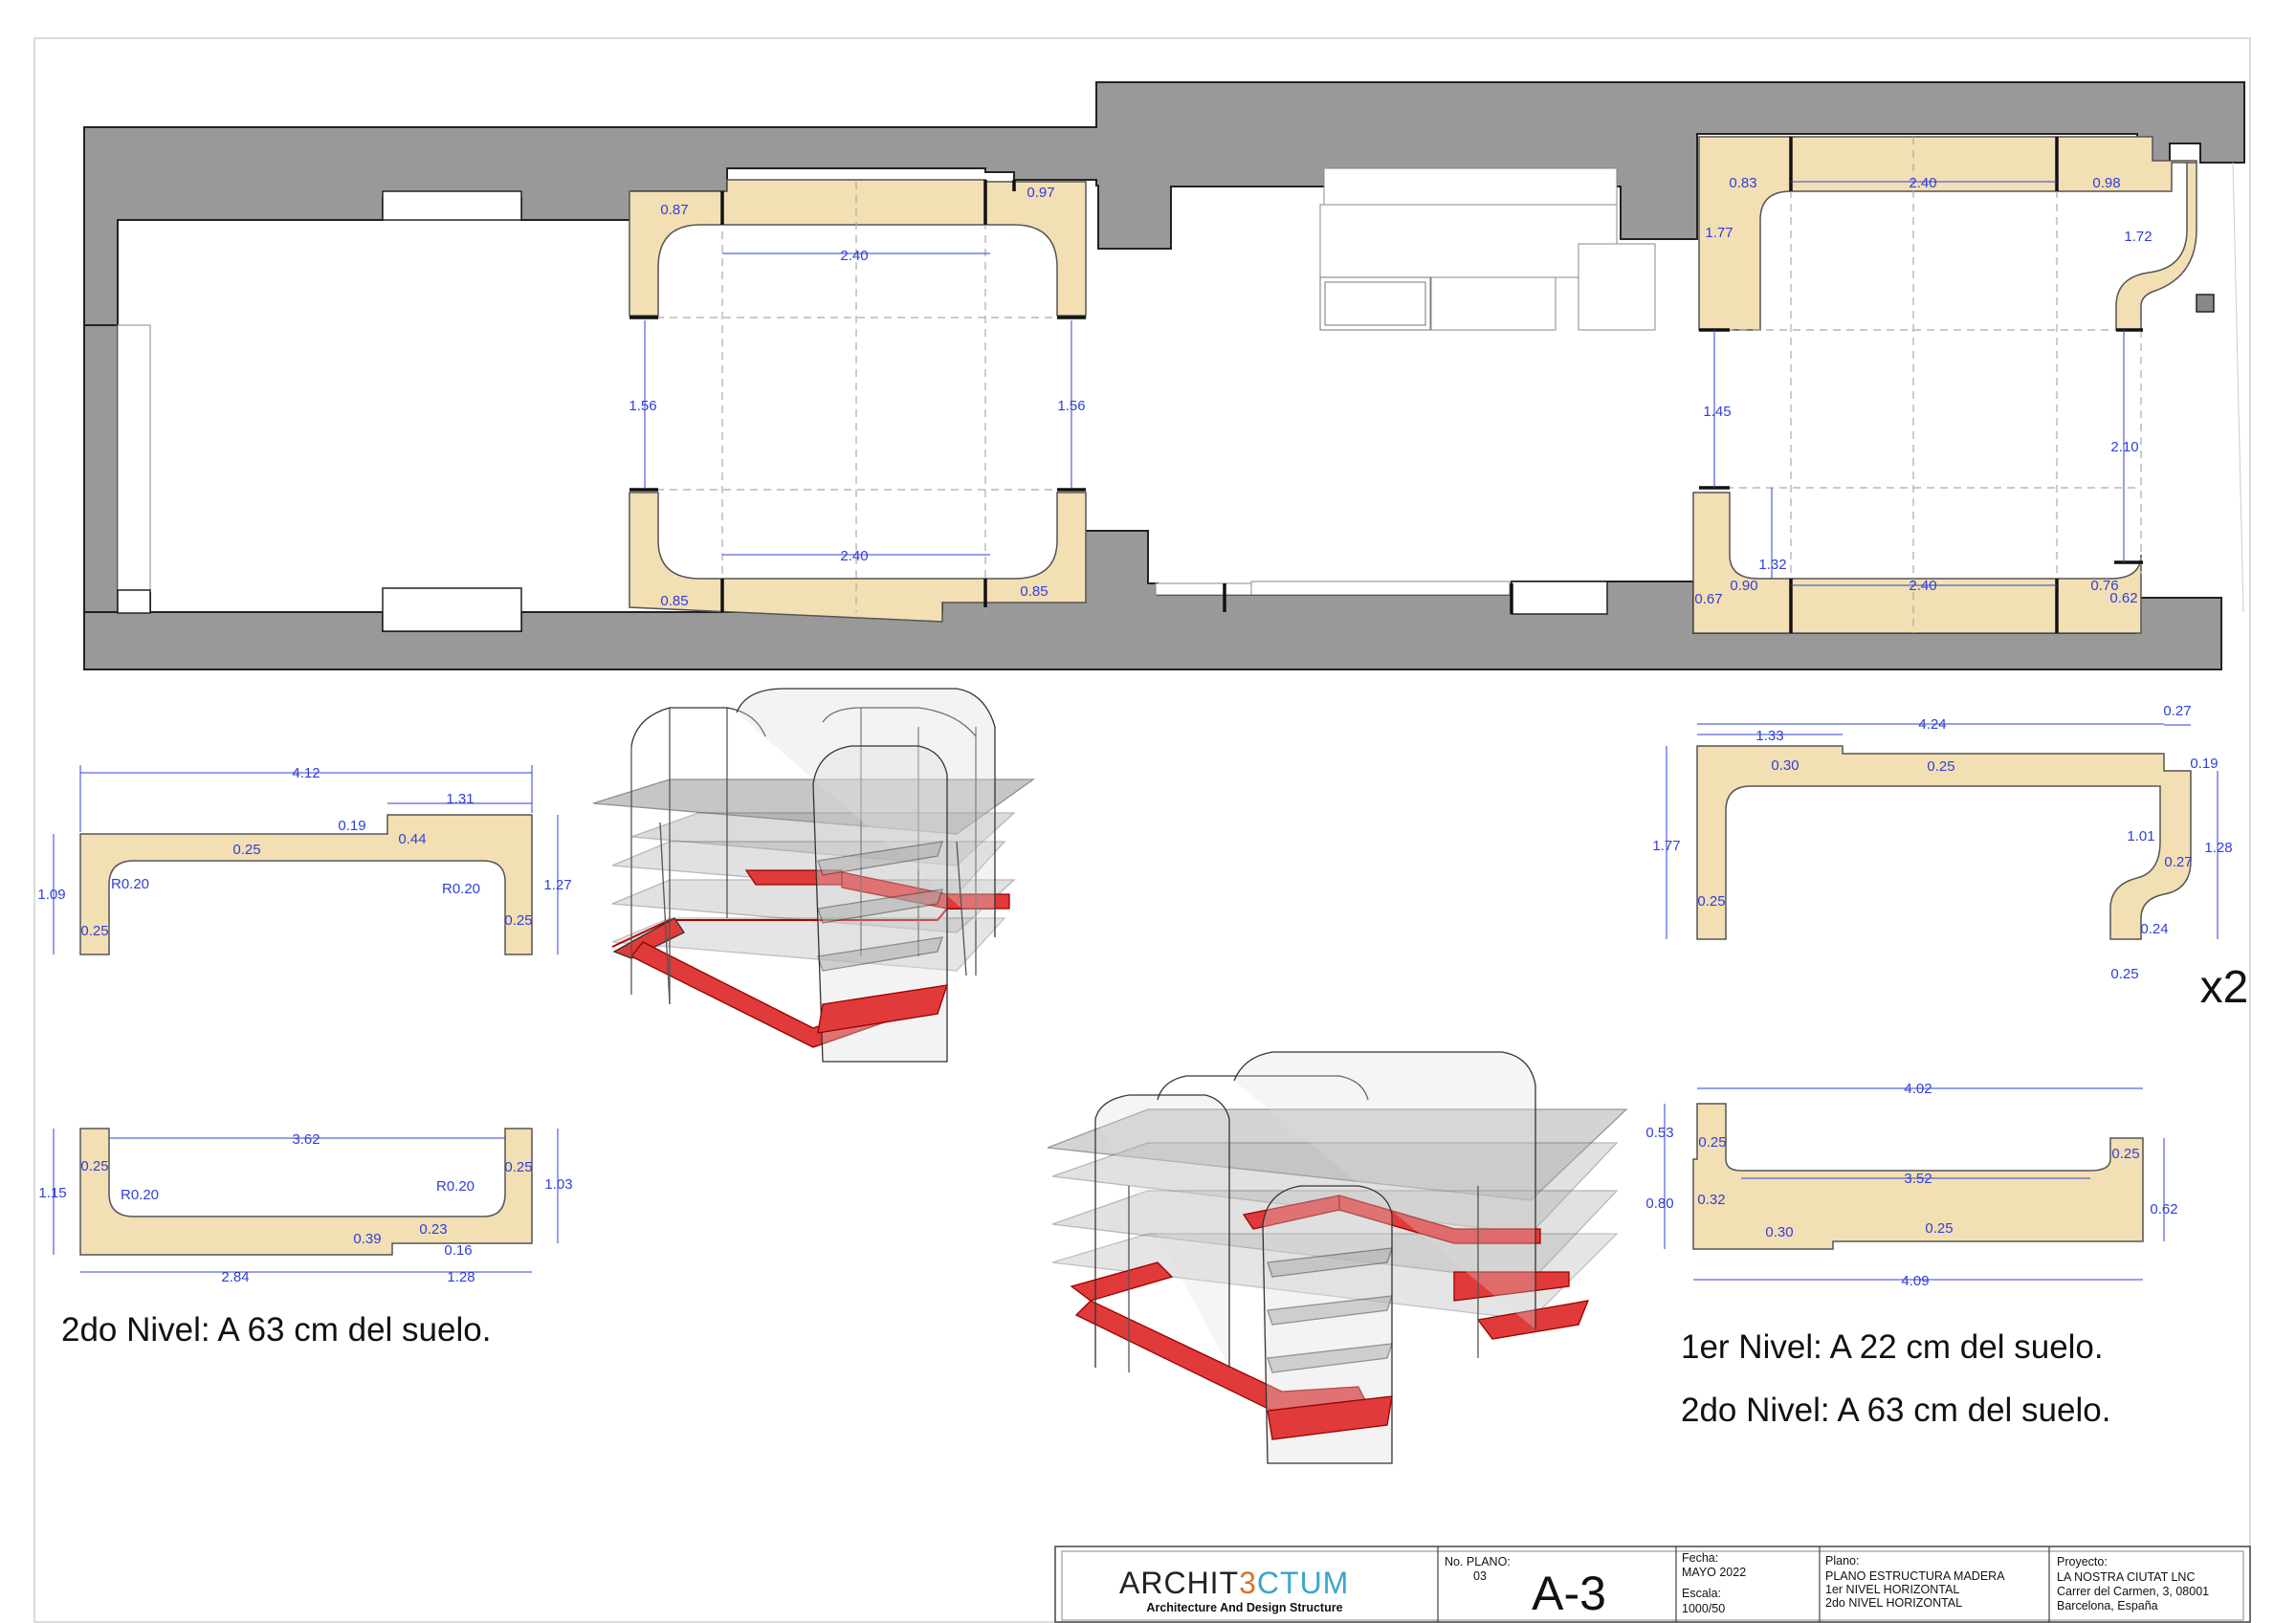 Image resolution: width=2296 pixels, height=1623 pixels. I want to click on plano-line-2: 1er NIVEL HORIZONTAL, so click(1892, 1589).